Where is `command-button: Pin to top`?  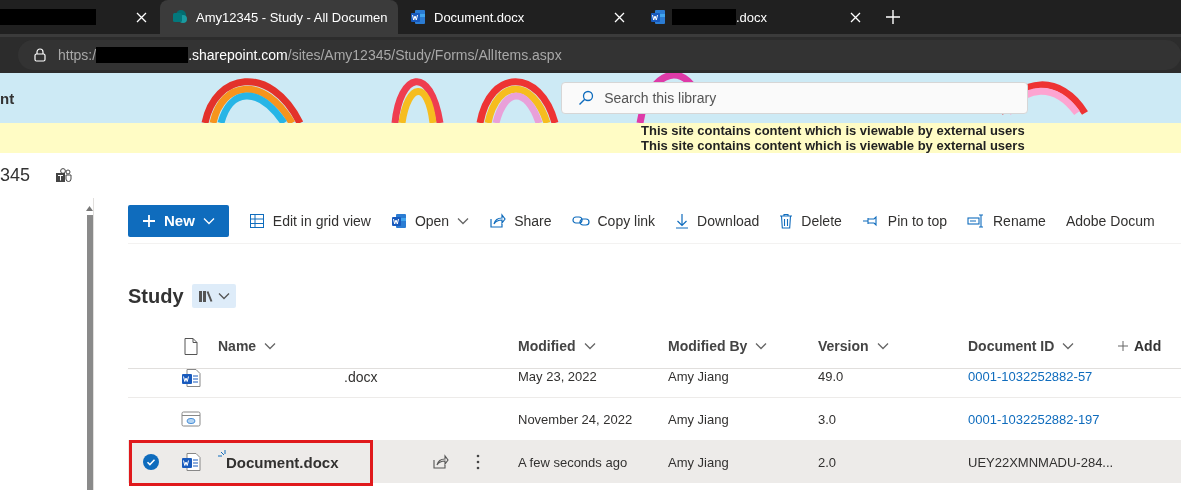 command-button: Pin to top is located at coordinates (904, 220).